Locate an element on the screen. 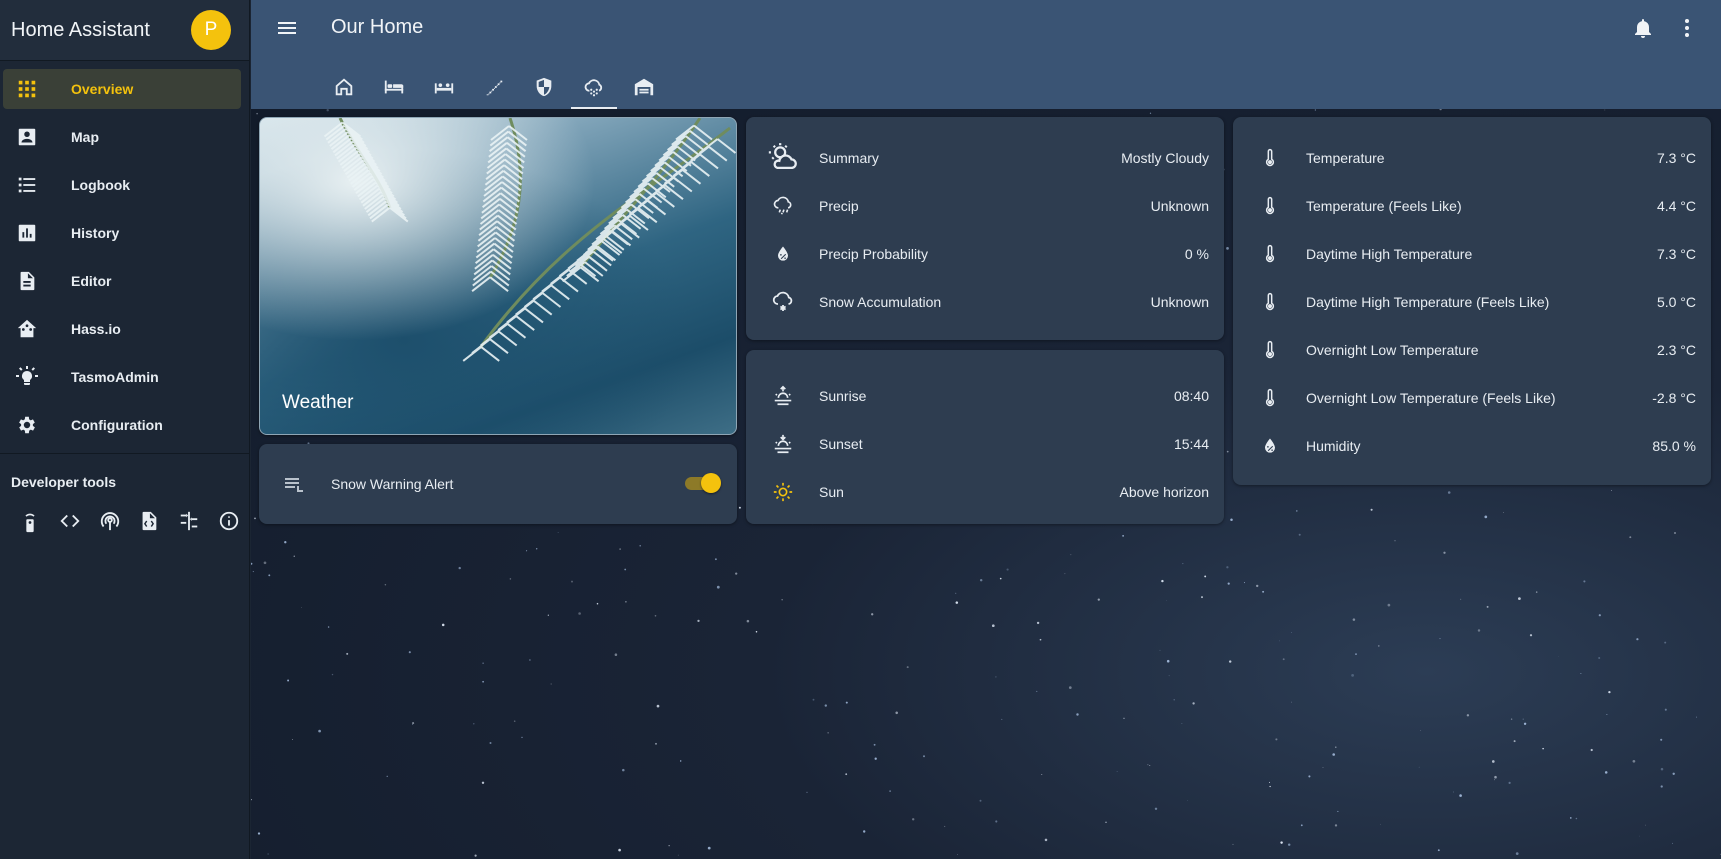 This screenshot has height=859, width=1721. timeline-icon is located at coordinates (189, 522).